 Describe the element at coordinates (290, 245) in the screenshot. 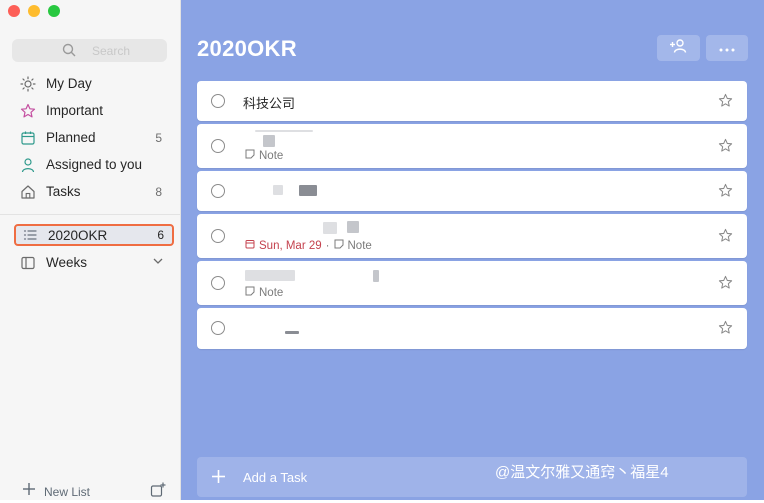

I see `task-due-label: Sun, Mar 29` at that location.